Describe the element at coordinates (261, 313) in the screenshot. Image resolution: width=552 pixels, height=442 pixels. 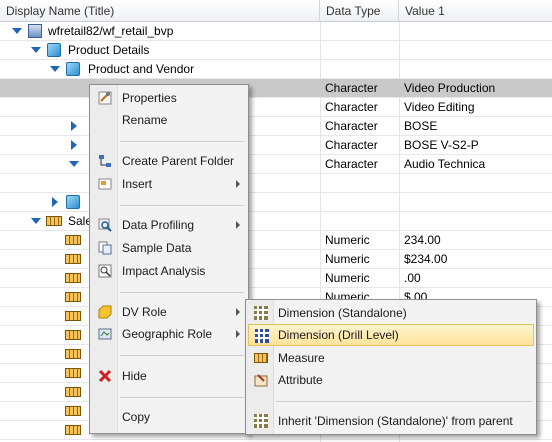
I see `dimension-standalone-icon` at that location.